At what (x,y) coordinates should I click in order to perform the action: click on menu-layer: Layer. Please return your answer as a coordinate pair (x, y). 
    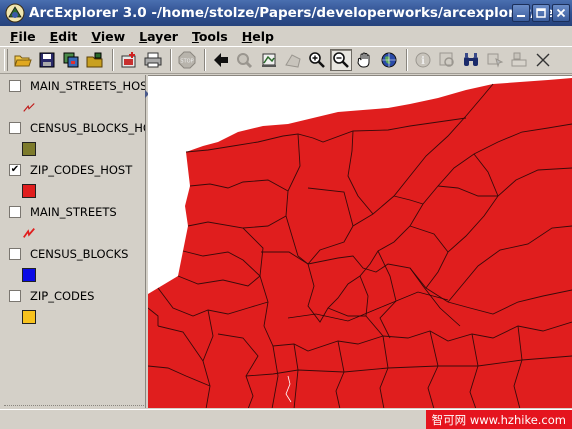
    Looking at the image, I should click on (159, 36).